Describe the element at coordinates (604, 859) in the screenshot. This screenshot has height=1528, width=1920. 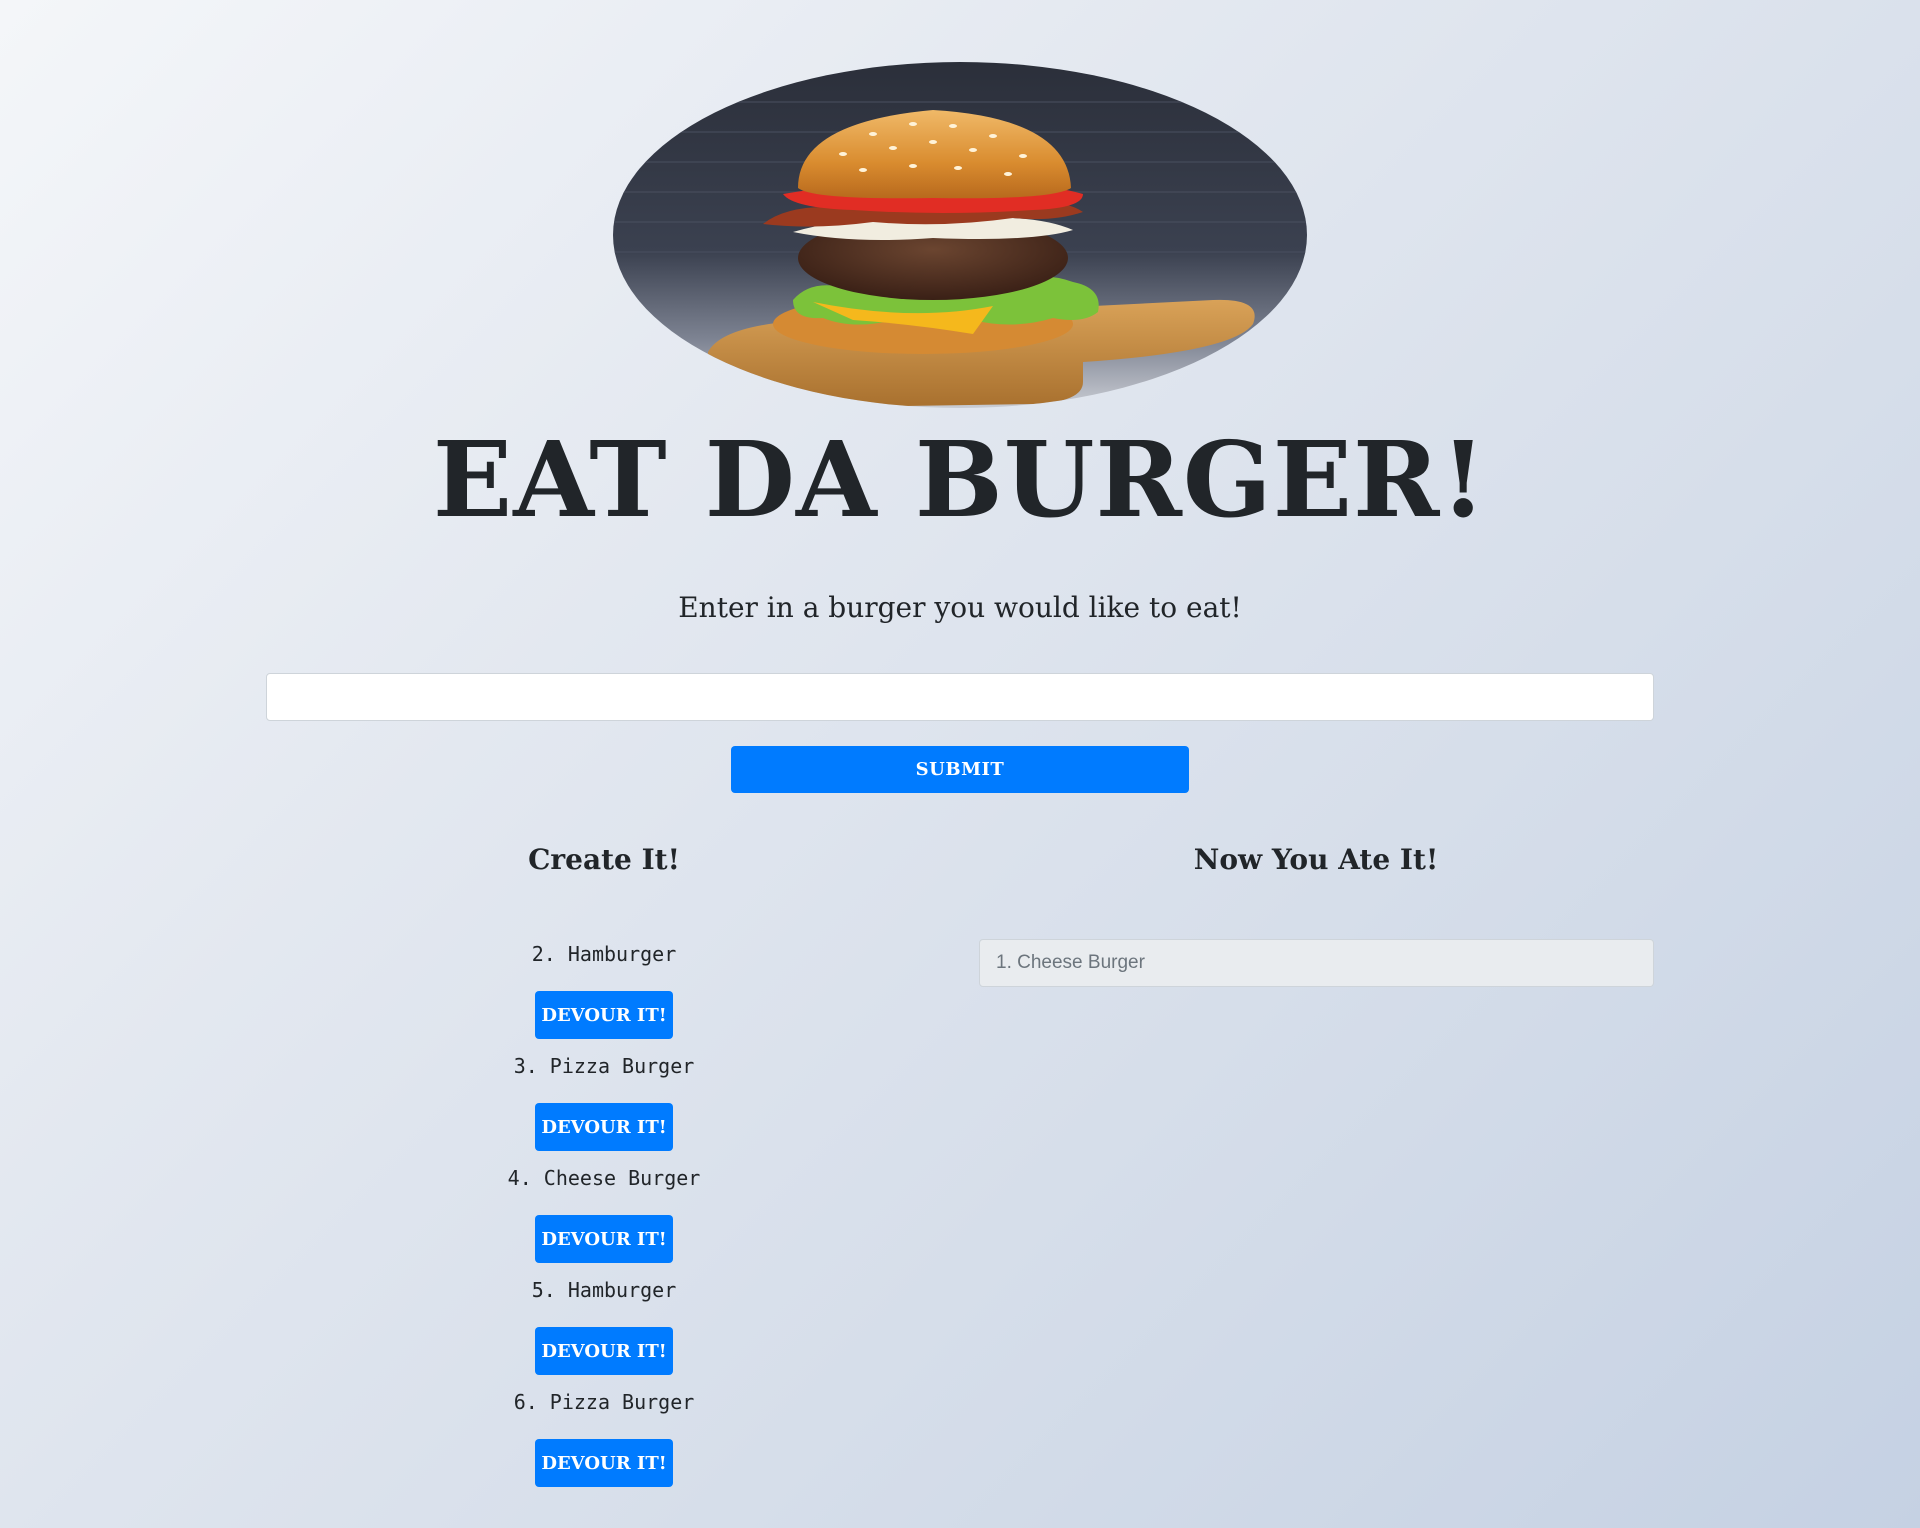
I see `create-column-title: Create It!` at that location.